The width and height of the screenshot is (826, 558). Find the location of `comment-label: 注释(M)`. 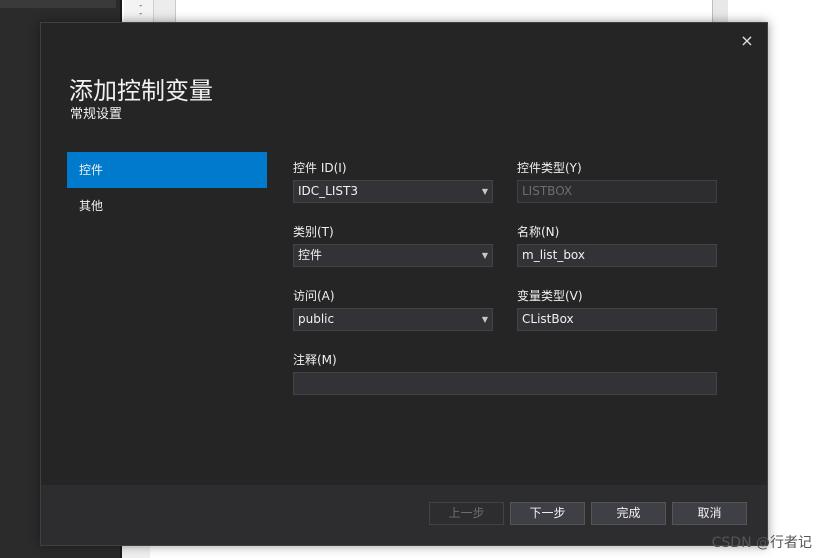

comment-label: 注释(M) is located at coordinates (315, 360).